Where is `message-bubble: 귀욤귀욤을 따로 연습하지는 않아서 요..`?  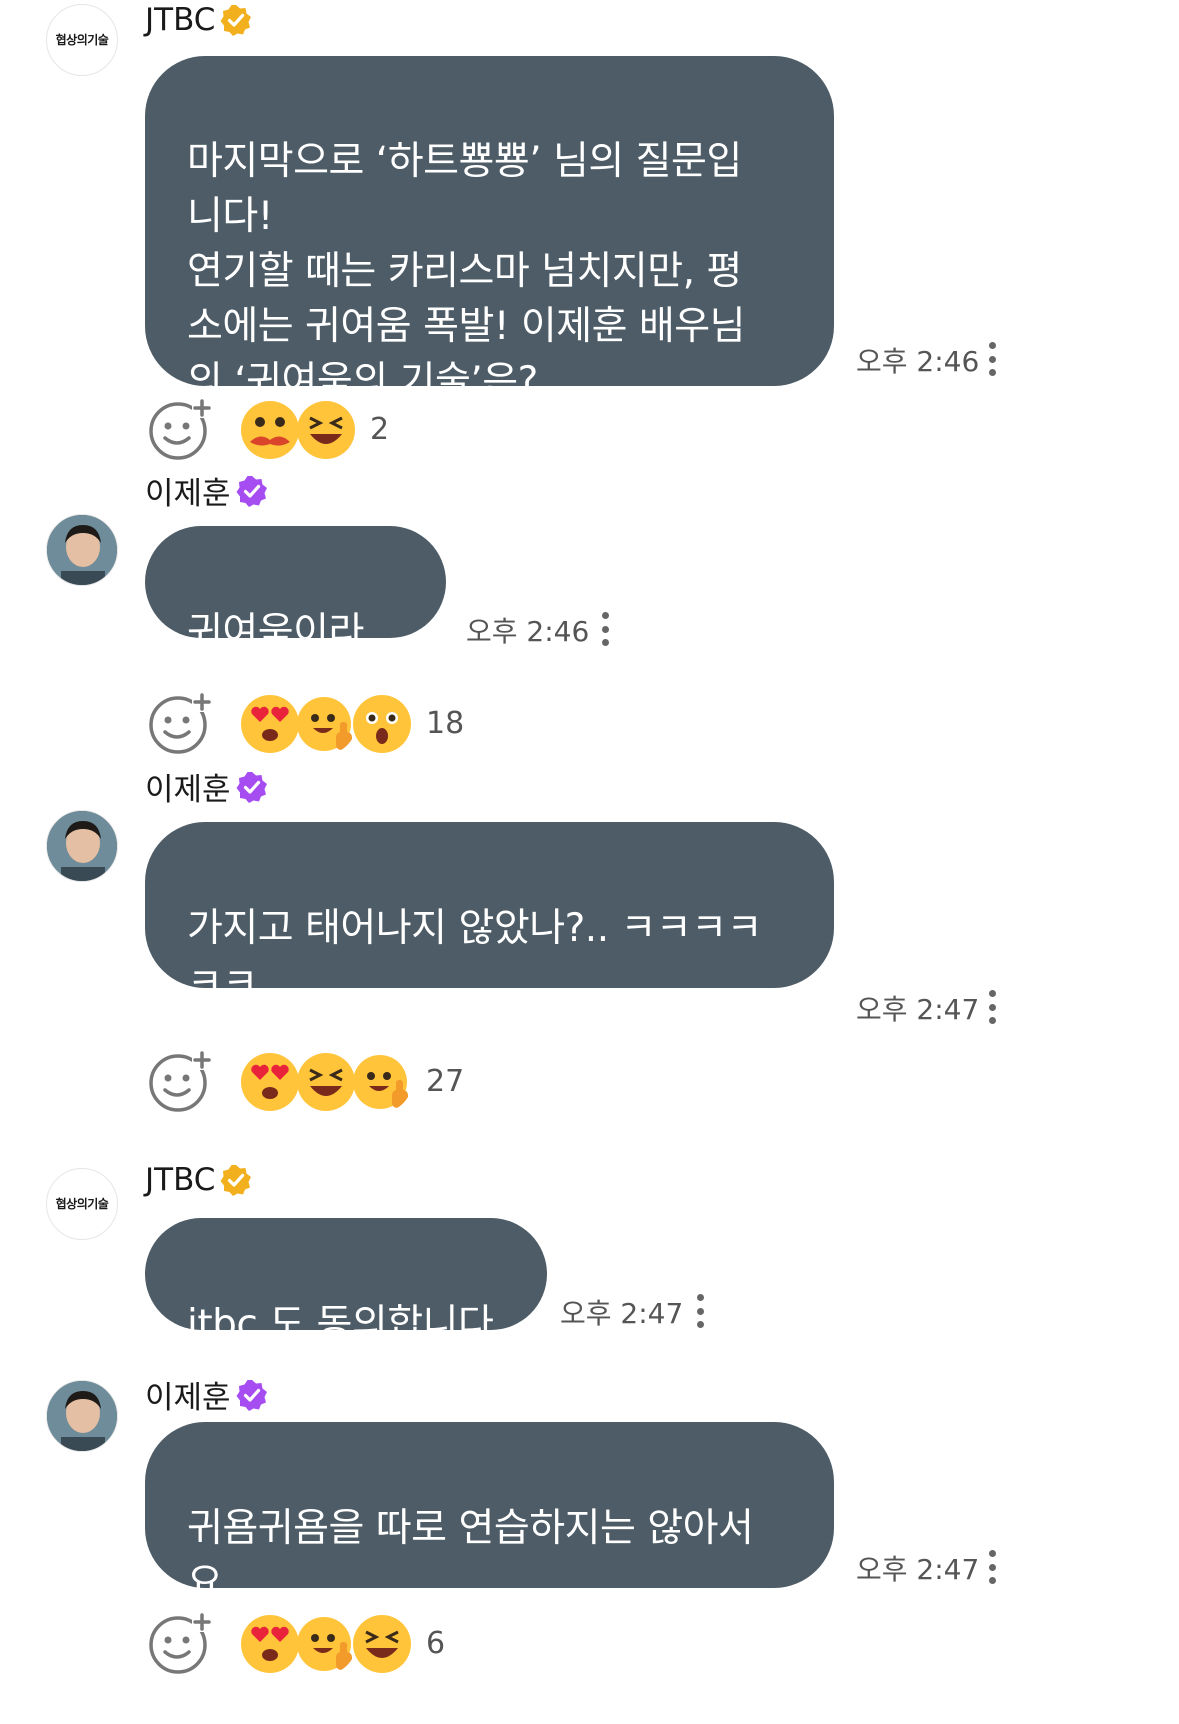 message-bubble: 귀욤귀욤을 따로 연습하지는 않아서 요.. is located at coordinates (489, 1514).